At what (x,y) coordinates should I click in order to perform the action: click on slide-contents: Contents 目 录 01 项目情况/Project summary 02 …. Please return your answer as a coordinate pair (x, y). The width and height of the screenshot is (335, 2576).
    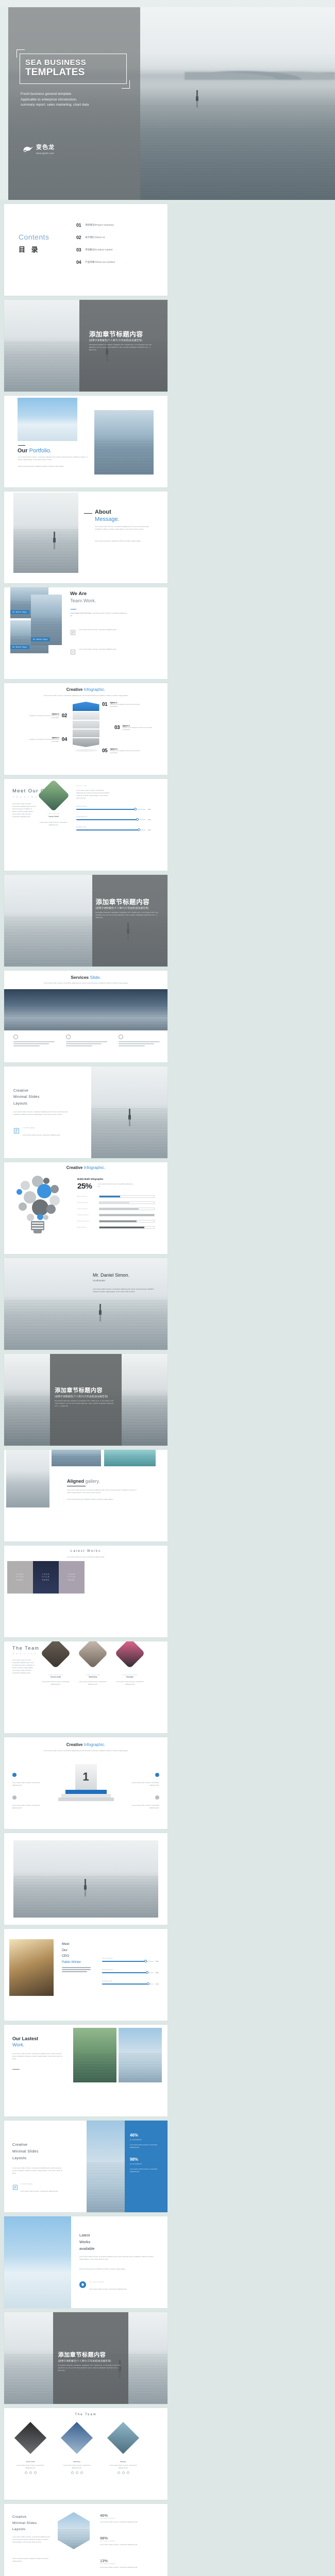
    Looking at the image, I should click on (85, 250).